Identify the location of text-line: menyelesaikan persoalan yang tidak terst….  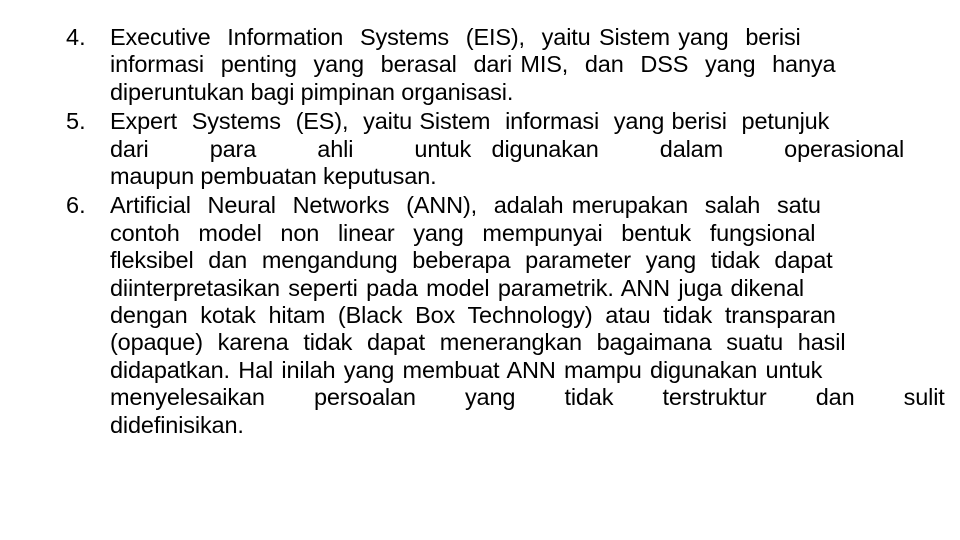
(527, 397).